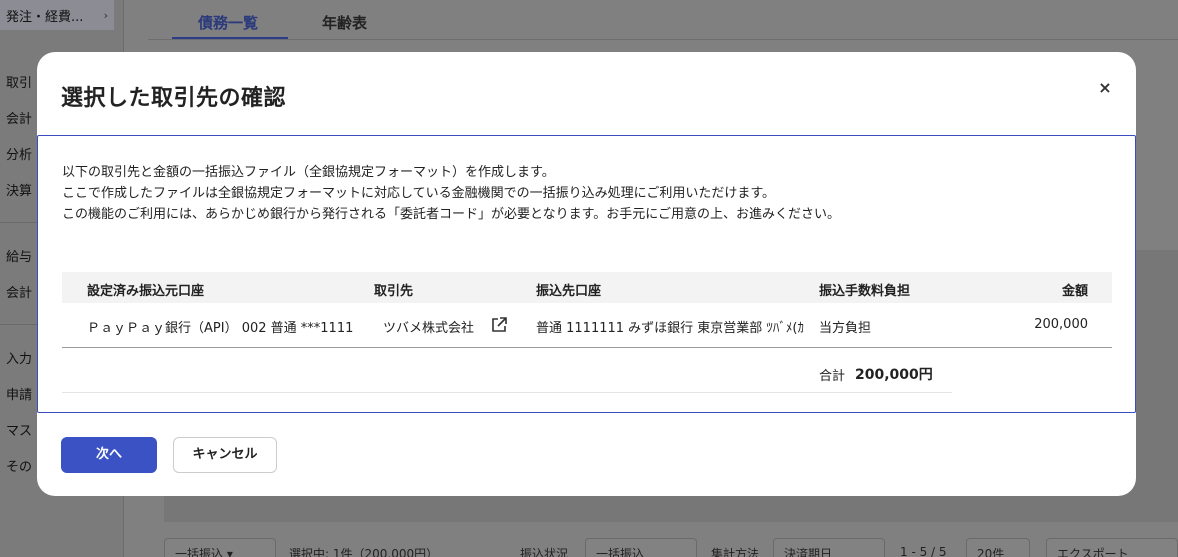  What do you see at coordinates (569, 291) in the screenshot?
I see `column-header-dest-account: 振込先口座` at bounding box center [569, 291].